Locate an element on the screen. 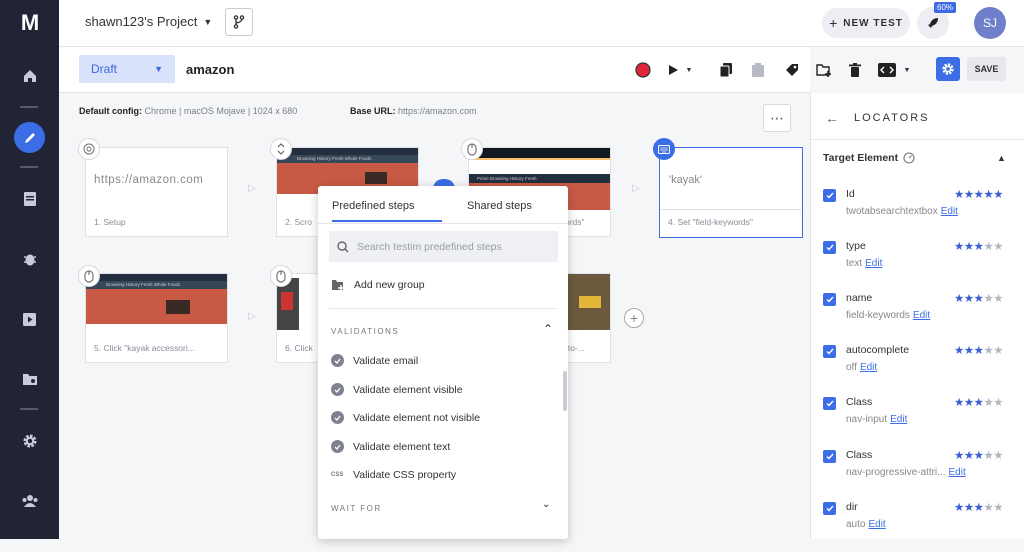  play-icon is located at coordinates (673, 70).